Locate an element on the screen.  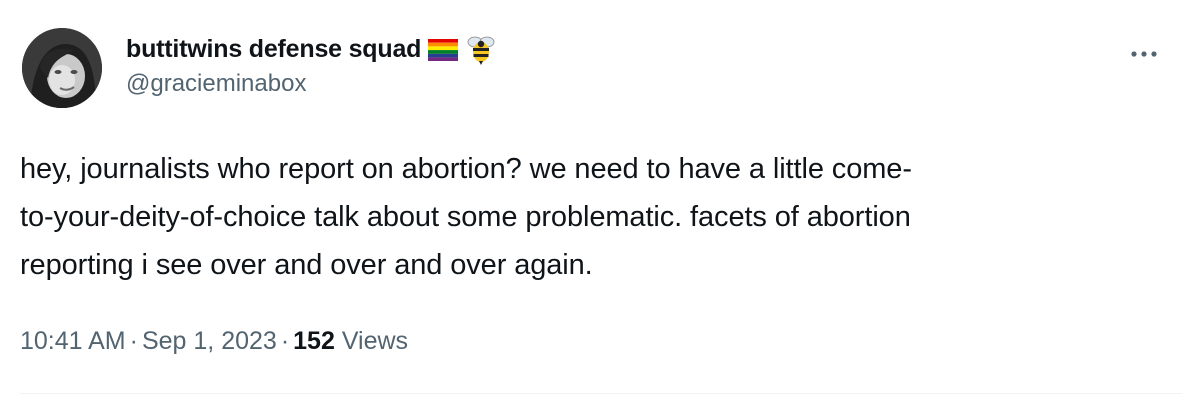
tweet-time: 10:41 AM is located at coordinates (73, 341).